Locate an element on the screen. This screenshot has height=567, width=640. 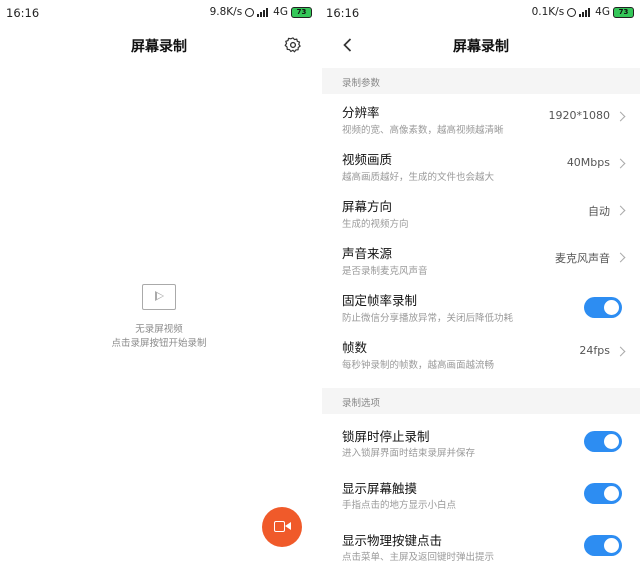
option-title: 显示物理按键点击 is located at coordinates (392, 540).